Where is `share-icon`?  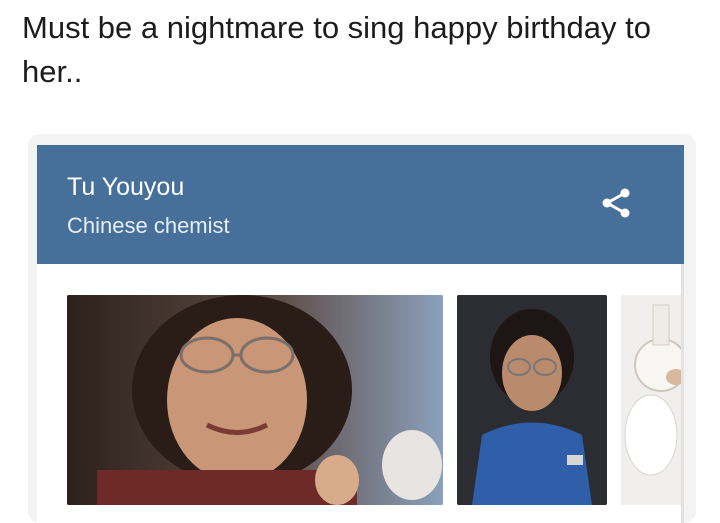 share-icon is located at coordinates (617, 203).